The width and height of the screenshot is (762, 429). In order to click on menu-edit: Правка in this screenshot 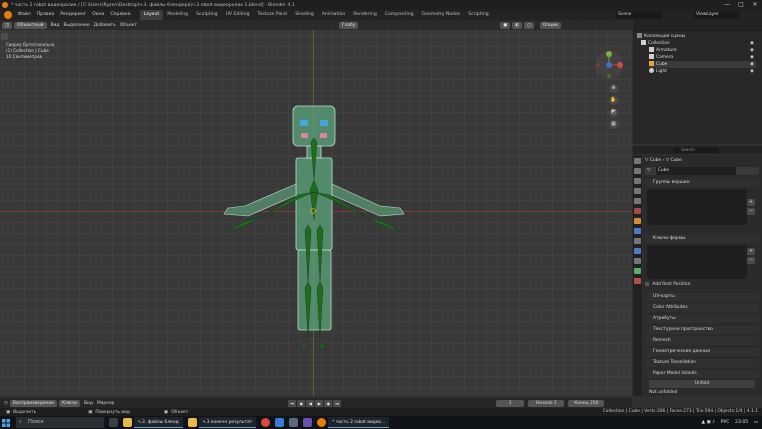, I will do `click(45, 15)`.